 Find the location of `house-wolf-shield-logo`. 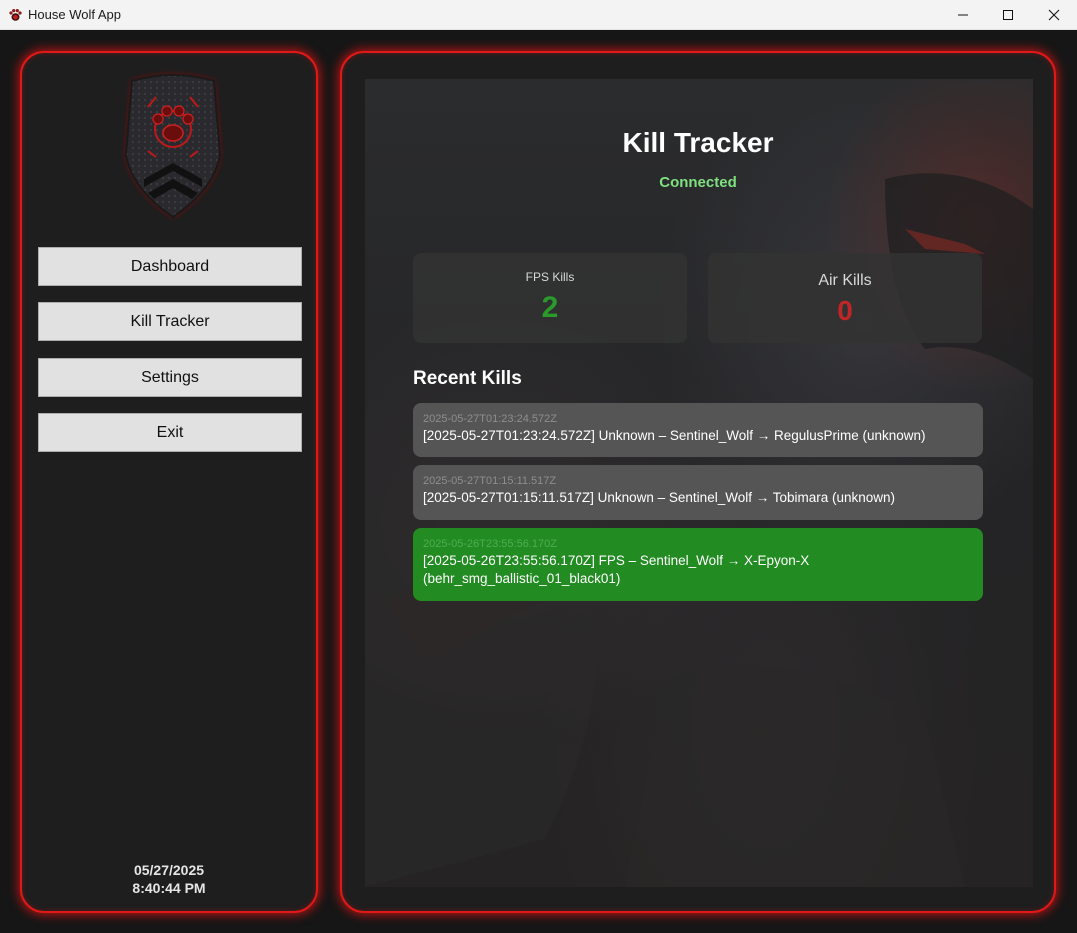

house-wolf-shield-logo is located at coordinates (173, 145).